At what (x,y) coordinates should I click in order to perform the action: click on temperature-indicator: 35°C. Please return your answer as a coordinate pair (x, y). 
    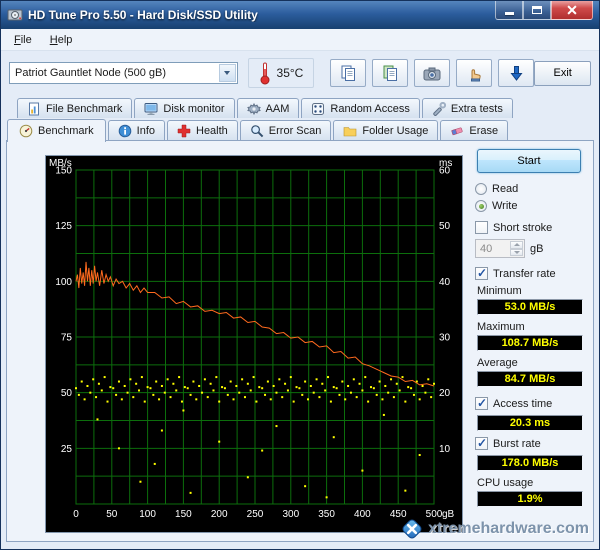
    Looking at the image, I should click on (281, 73).